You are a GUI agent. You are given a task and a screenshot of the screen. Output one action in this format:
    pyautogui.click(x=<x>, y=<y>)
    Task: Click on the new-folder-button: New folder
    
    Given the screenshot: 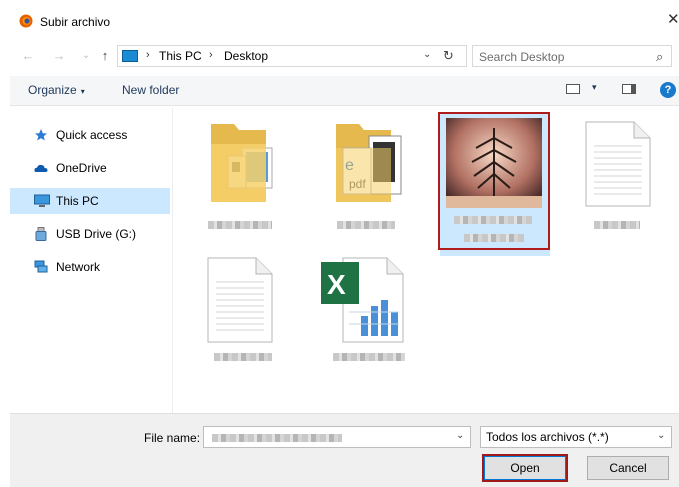 What is the action you would take?
    pyautogui.click(x=150, y=90)
    